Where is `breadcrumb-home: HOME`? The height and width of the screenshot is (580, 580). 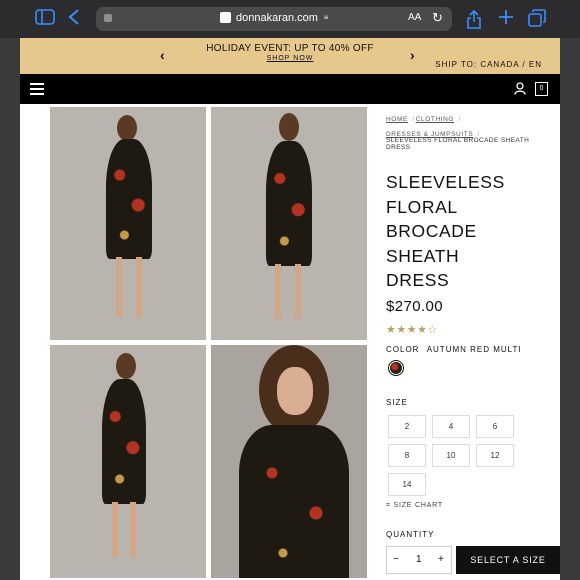
breadcrumb-home: HOME is located at coordinates (397, 119).